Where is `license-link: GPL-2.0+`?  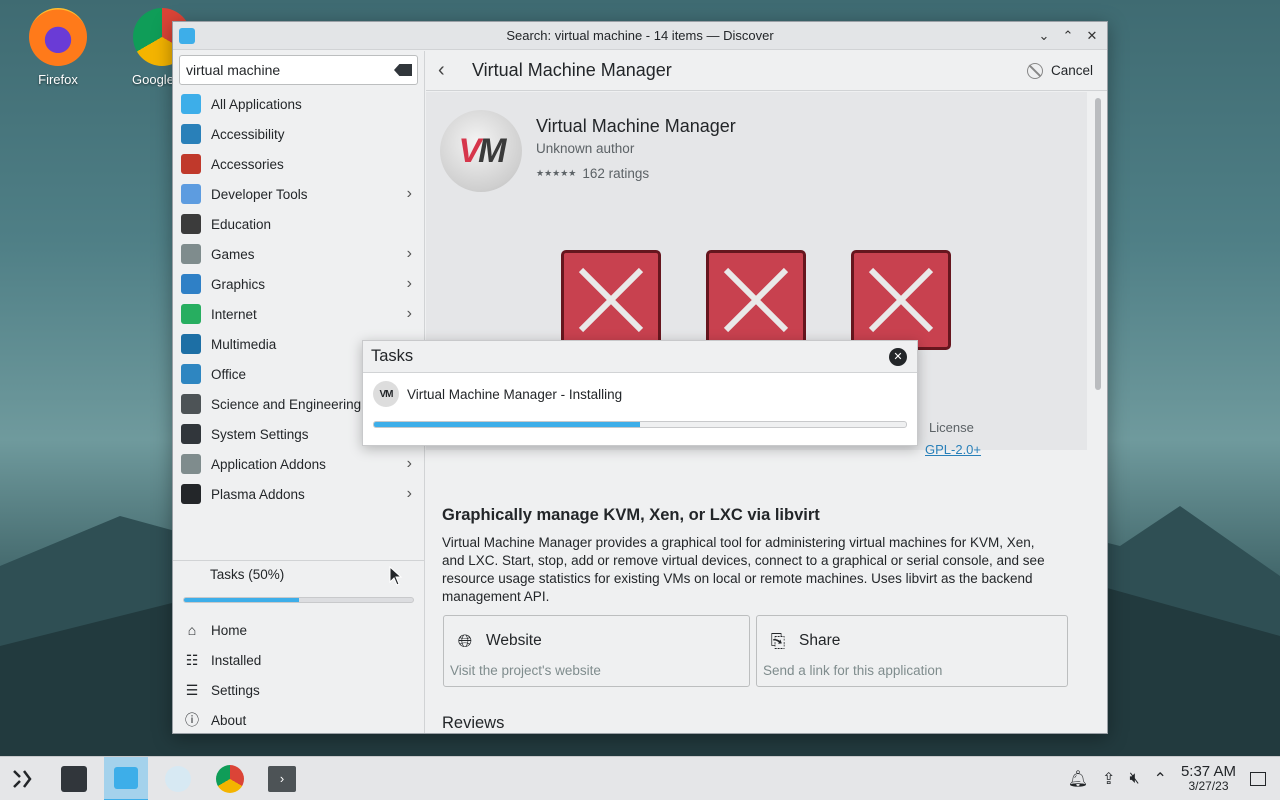 license-link: GPL-2.0+ is located at coordinates (953, 449).